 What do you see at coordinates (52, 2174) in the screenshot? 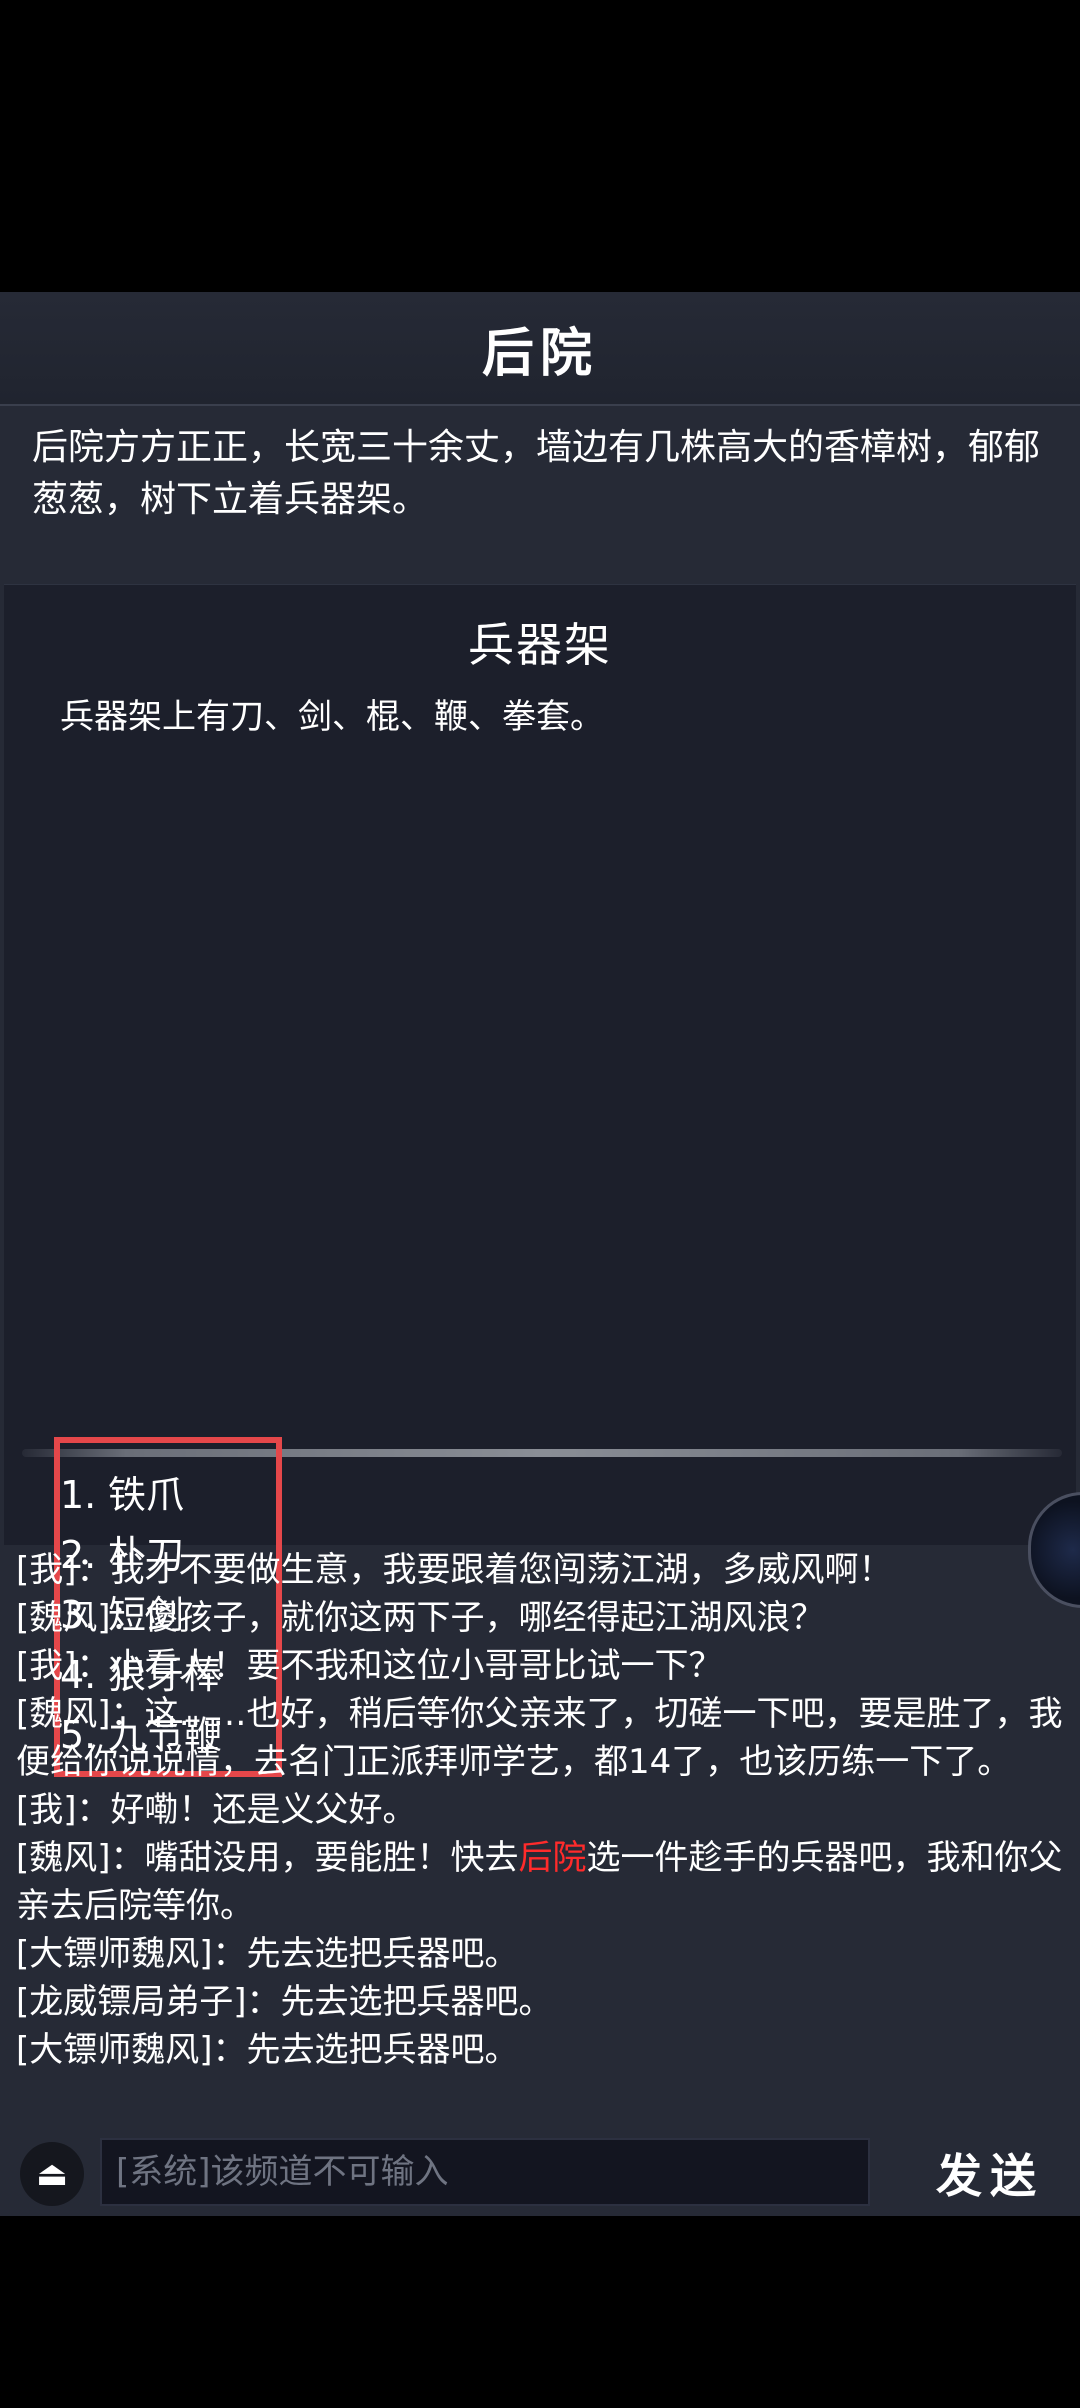
I see `eject-icon: ⏏` at bounding box center [52, 2174].